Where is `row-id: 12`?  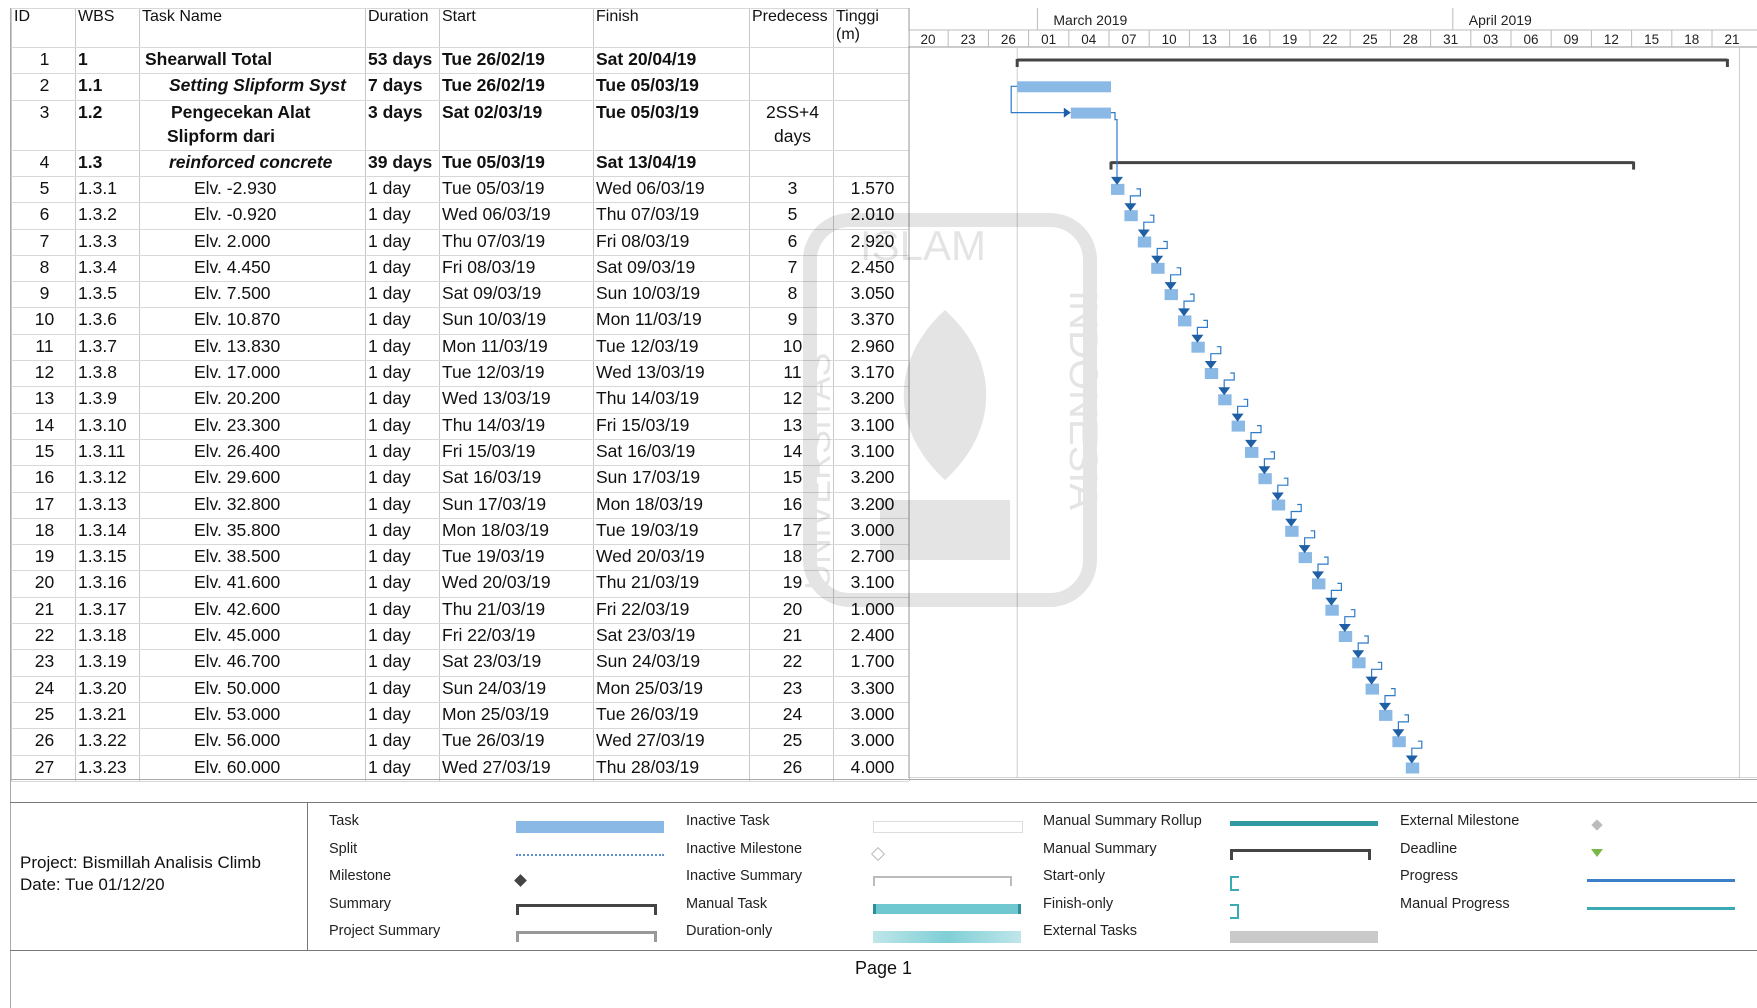
row-id: 12 is located at coordinates (44, 372).